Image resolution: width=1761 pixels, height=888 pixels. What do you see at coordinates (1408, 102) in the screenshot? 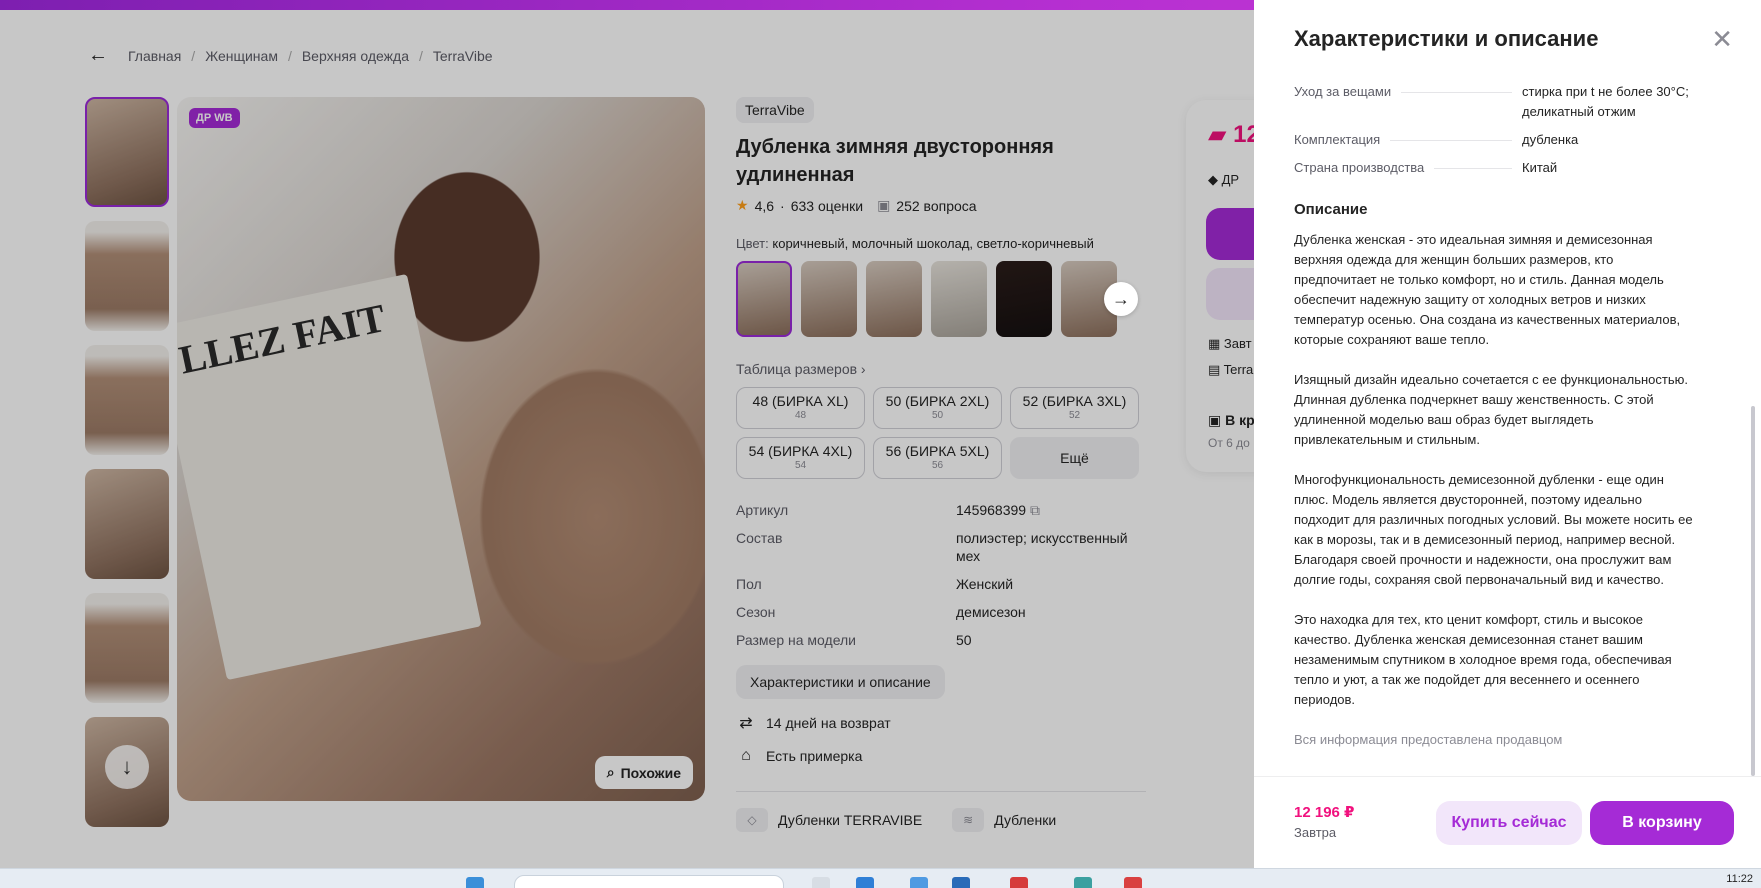
I see `characteristic-key: Уход за вещами` at bounding box center [1408, 102].